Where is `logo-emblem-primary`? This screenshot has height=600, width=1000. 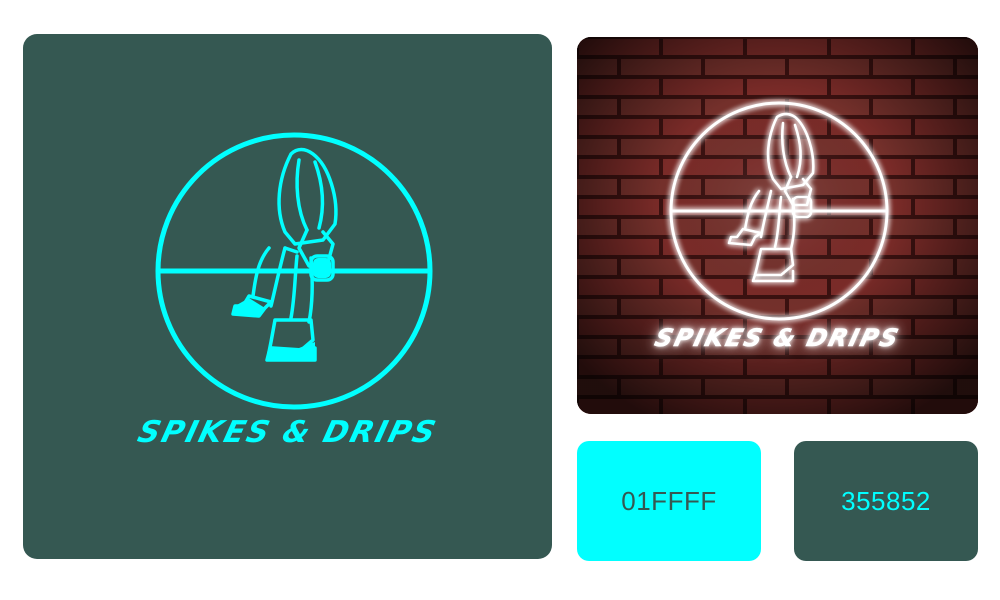
logo-emblem-primary is located at coordinates (294, 271).